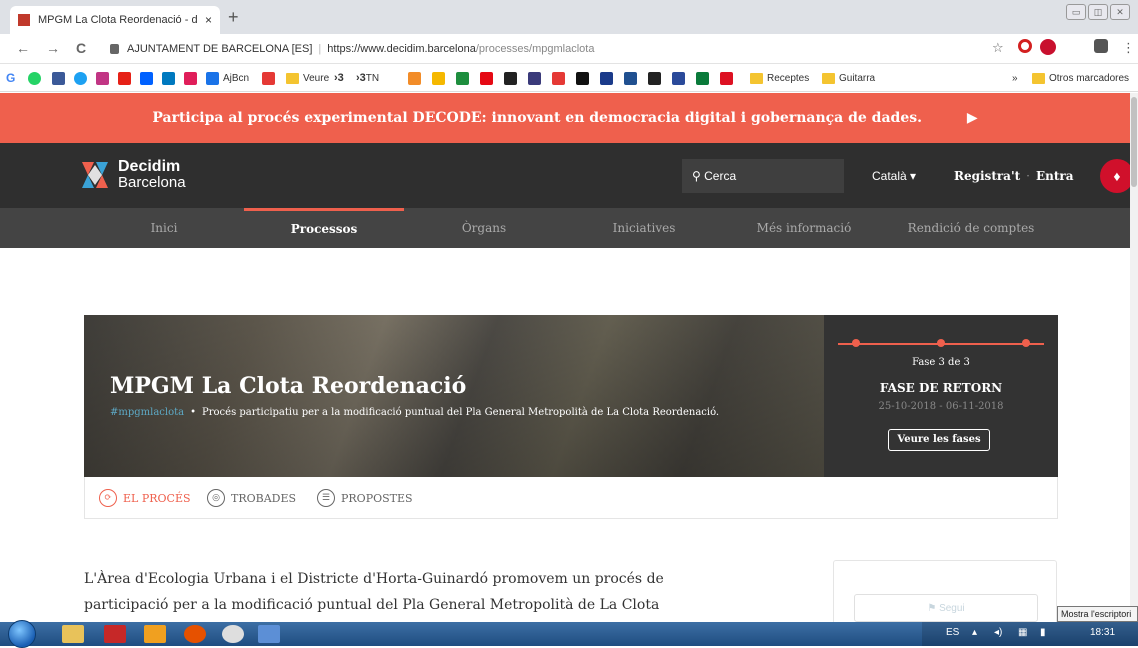 This screenshot has height=648, width=1138. Describe the element at coordinates (1043, 632) in the screenshot. I see `signal-icon: ▮` at that location.